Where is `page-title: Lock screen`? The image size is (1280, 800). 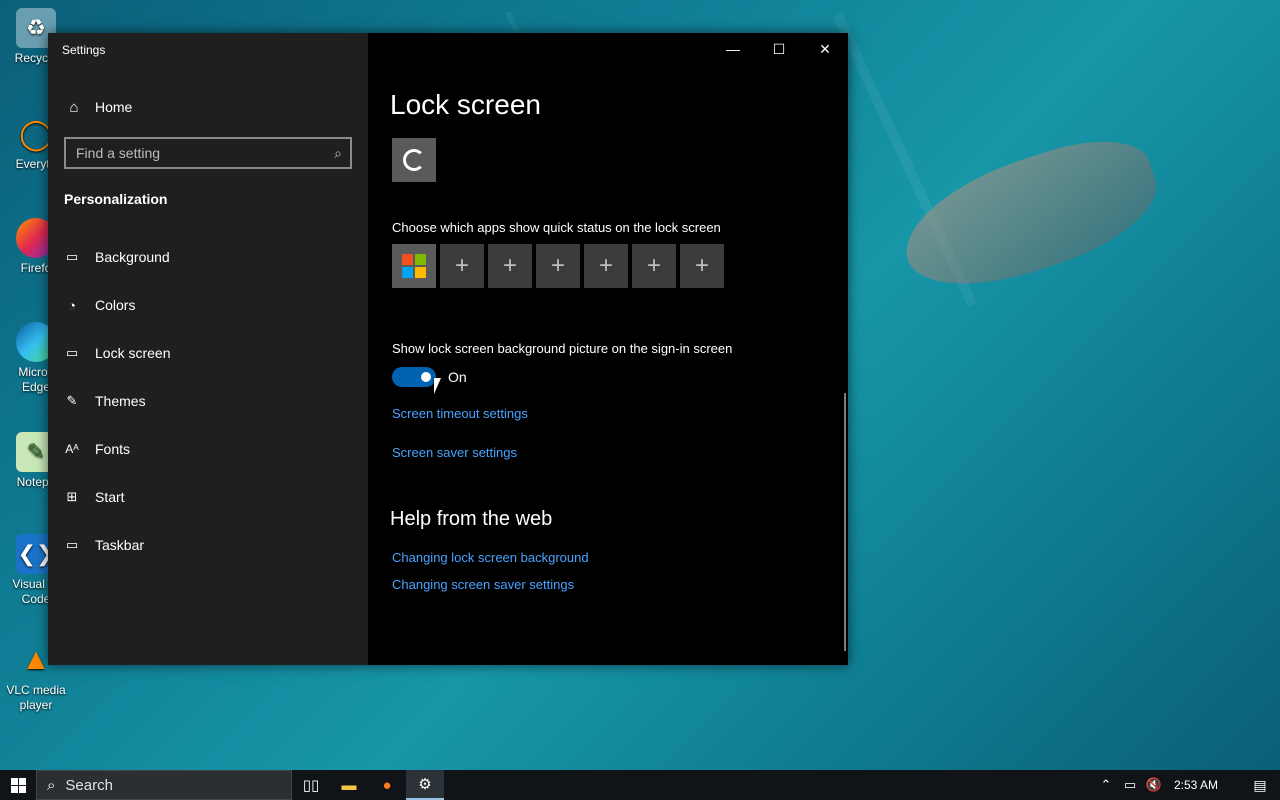 page-title: Lock screen is located at coordinates (465, 104).